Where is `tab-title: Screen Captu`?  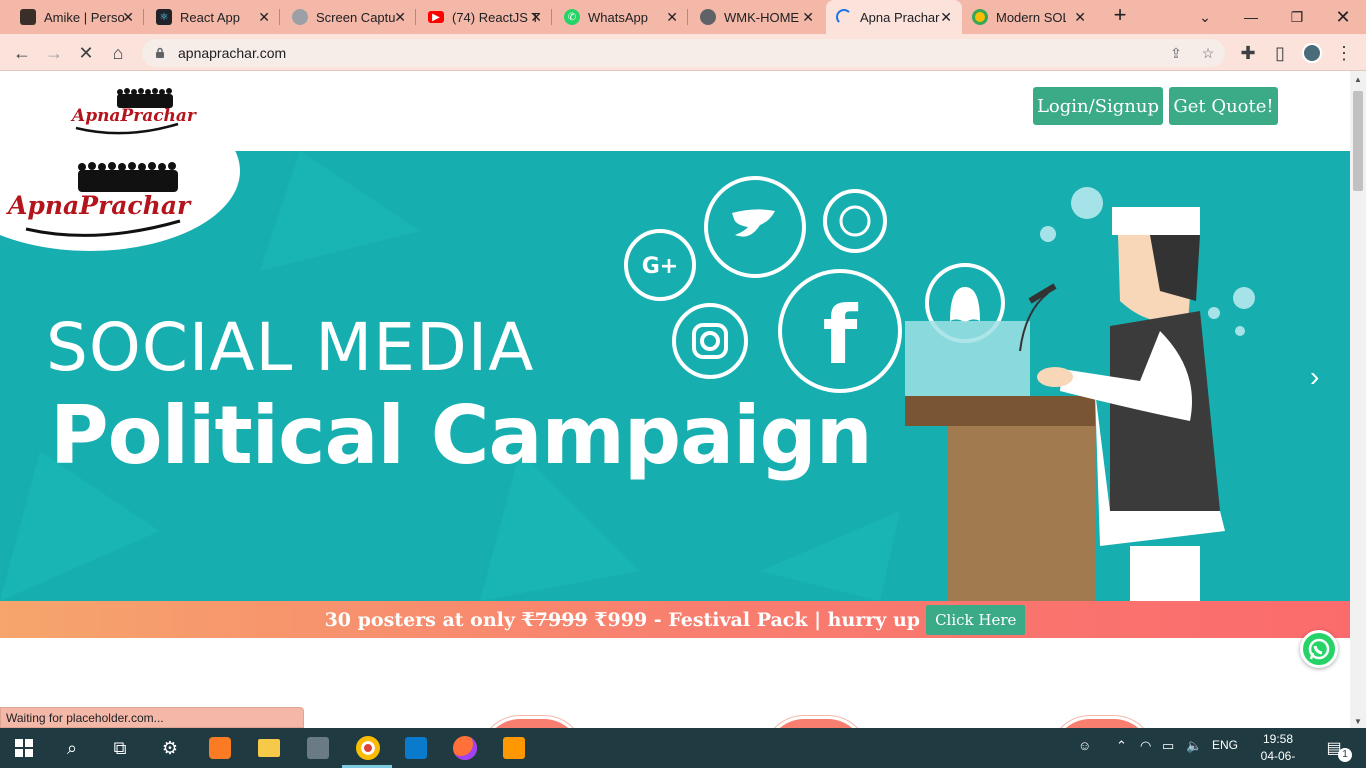
tab-title: Screen Captu is located at coordinates (356, 17).